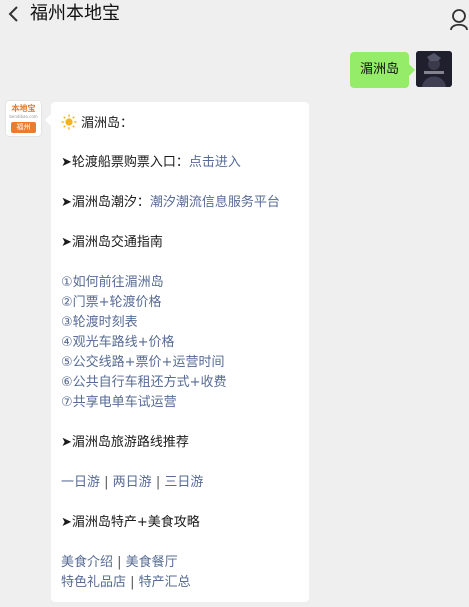 This screenshot has width=469, height=607. I want to click on chat-title: 福州本地宝, so click(75, 13).